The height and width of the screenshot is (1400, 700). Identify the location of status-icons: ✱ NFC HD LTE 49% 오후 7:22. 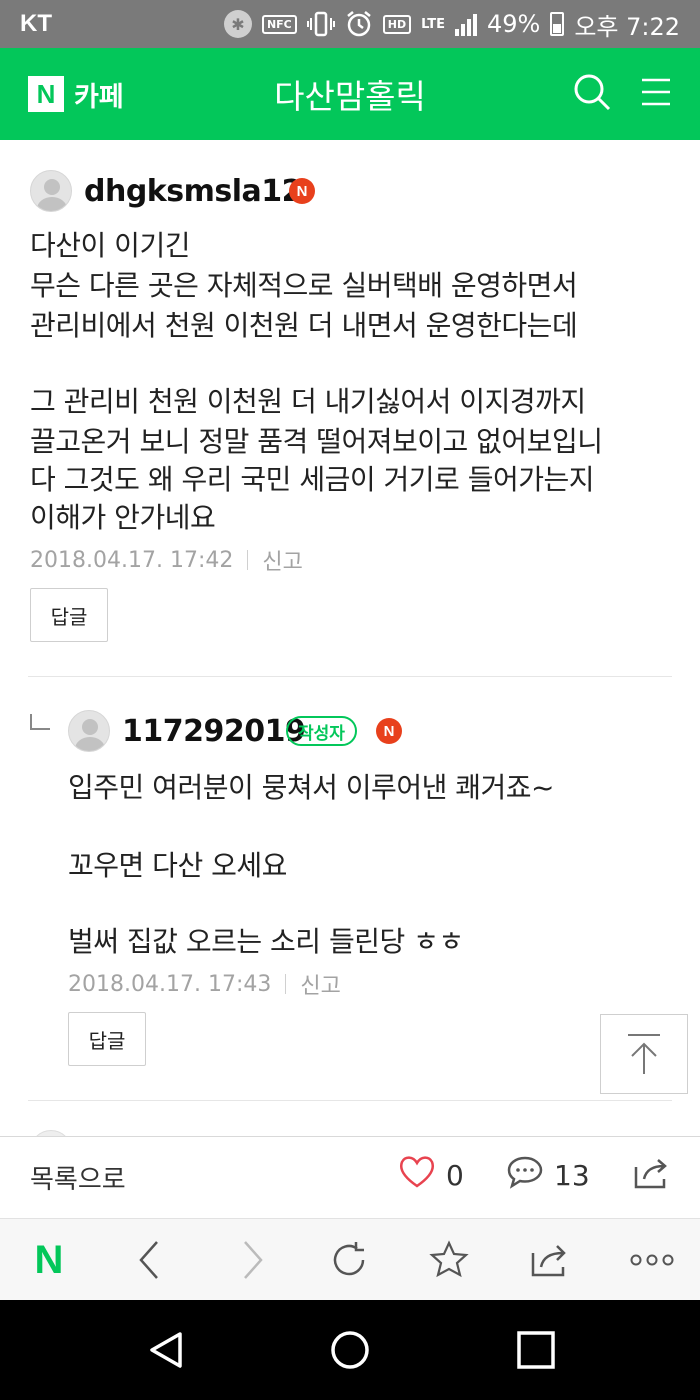
(451, 24).